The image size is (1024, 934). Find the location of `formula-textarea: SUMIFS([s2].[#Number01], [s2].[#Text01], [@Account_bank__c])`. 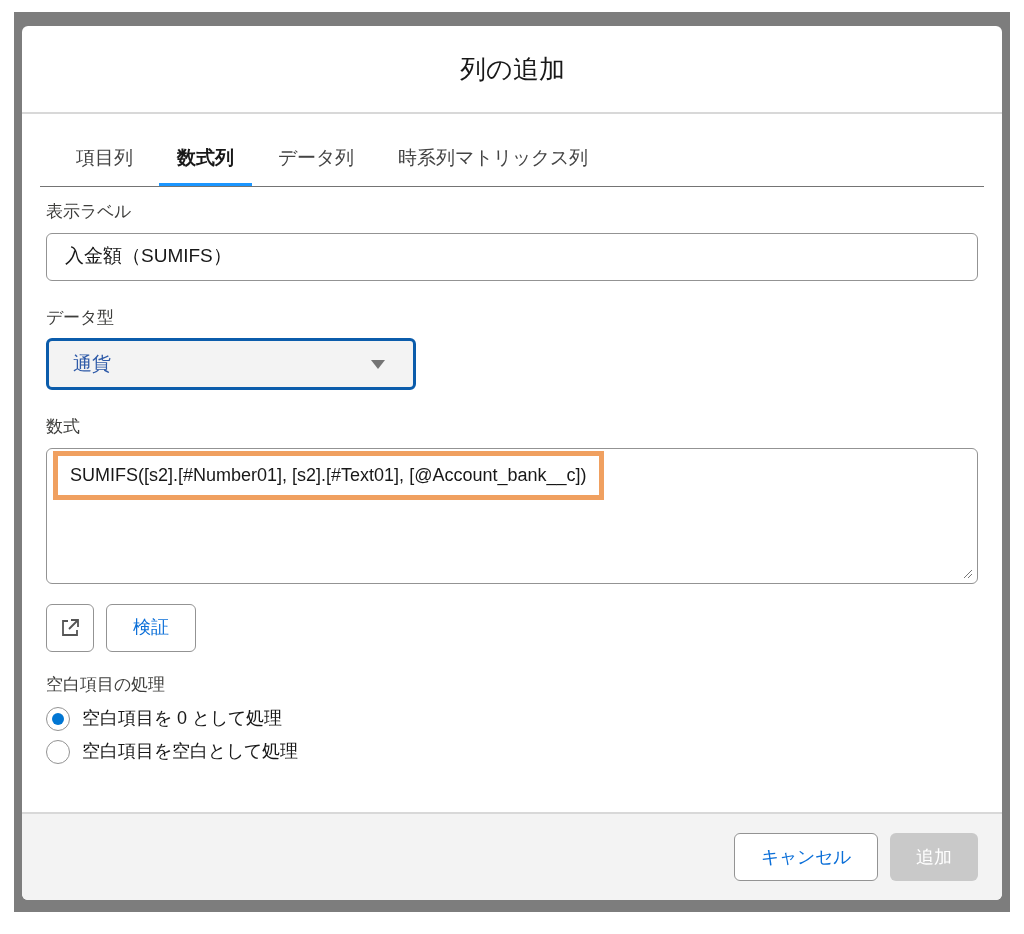

formula-textarea: SUMIFS([s2].[#Number01], [s2].[#Text01], [@Account_bank__c]) is located at coordinates (512, 515).